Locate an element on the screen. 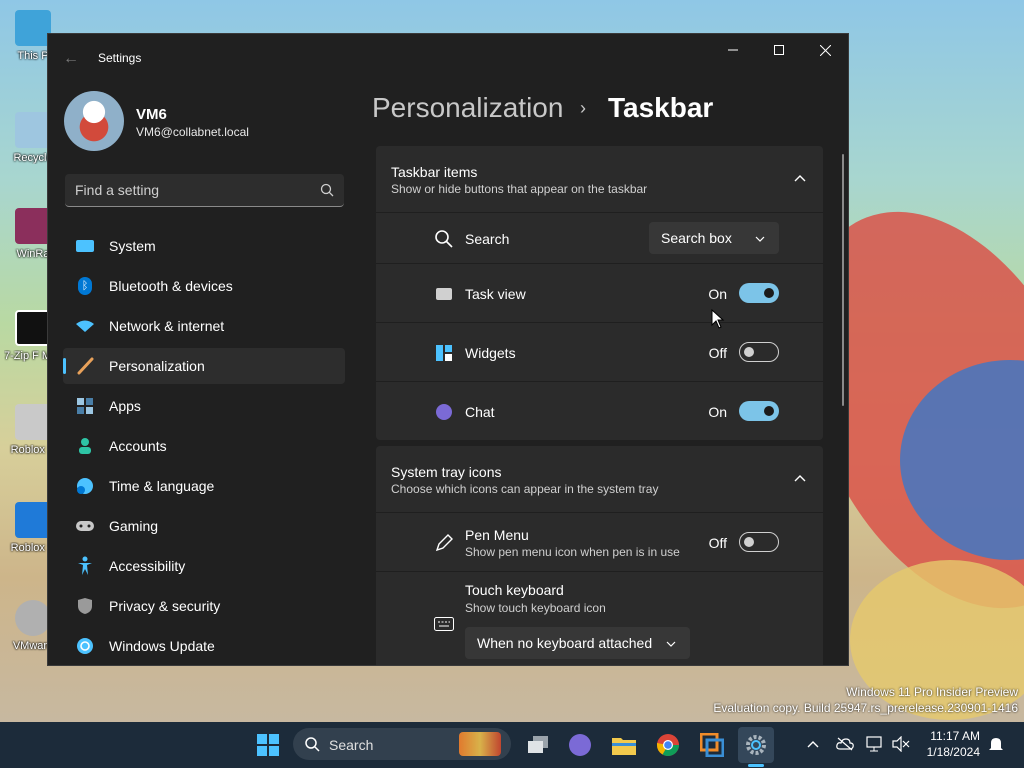 The image size is (1024, 768). setting-row-task-view: Task view On is located at coordinates (599, 292).